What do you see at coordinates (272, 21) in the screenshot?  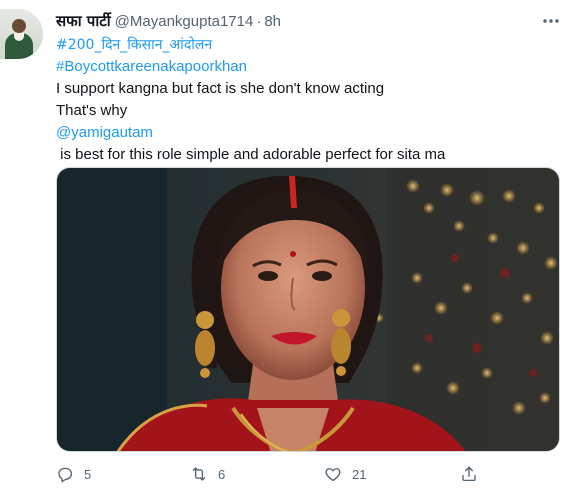 I see `tweet-time: 8h` at bounding box center [272, 21].